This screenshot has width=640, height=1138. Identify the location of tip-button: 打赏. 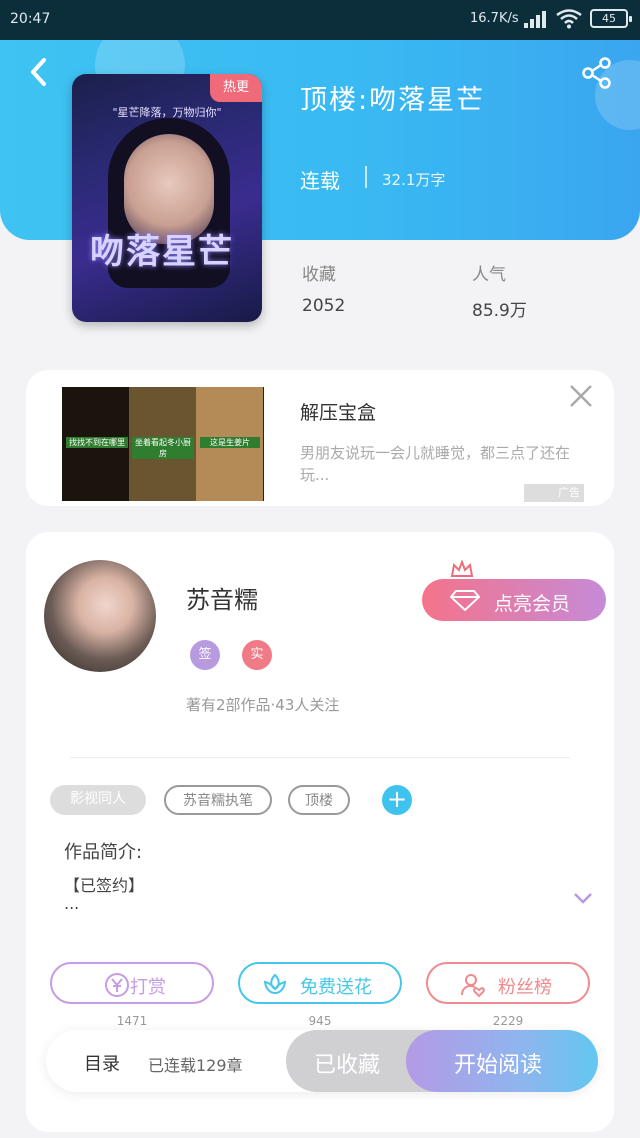
(132, 983).